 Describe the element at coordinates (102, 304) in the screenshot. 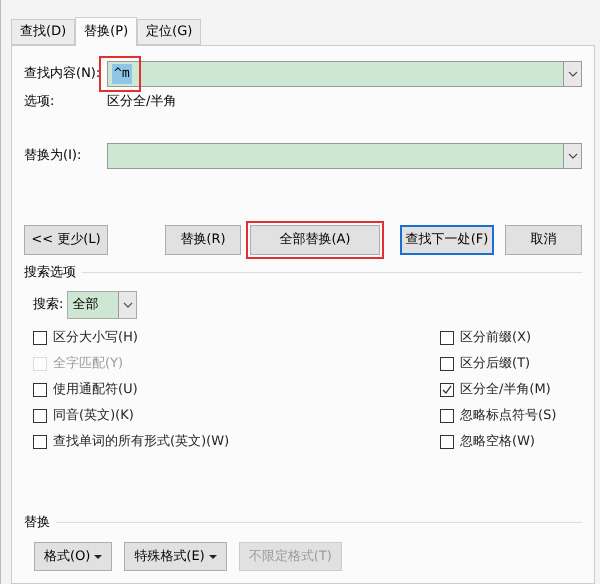

I see `search-scope-select: 全部` at that location.